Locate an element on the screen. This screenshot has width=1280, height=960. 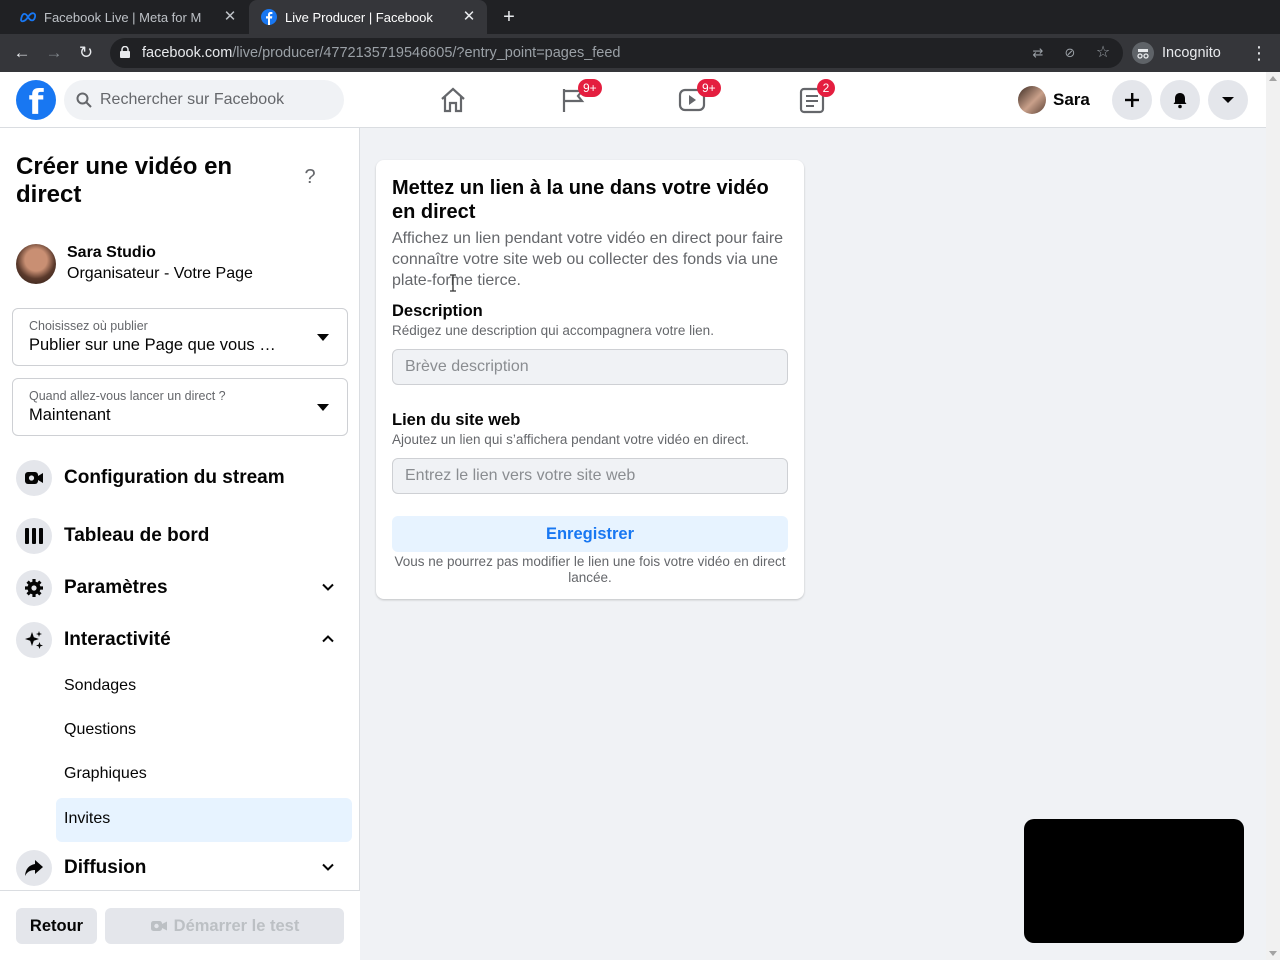
search-icon is located at coordinates (84, 100).